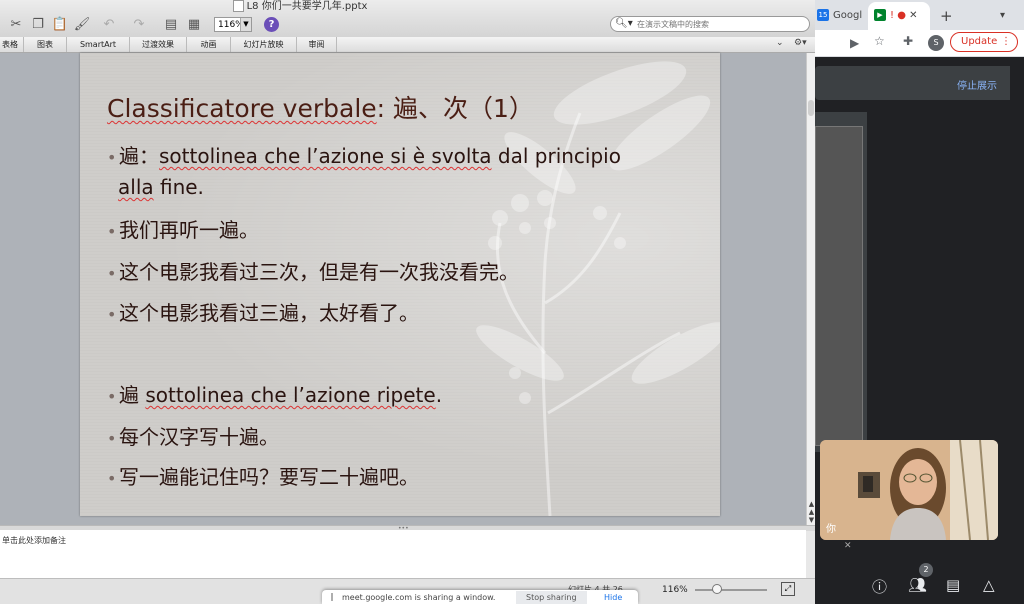 This screenshot has width=1024, height=604. What do you see at coordinates (245, 24) in the screenshot?
I see `chevron-down-icon: ▼` at bounding box center [245, 24].